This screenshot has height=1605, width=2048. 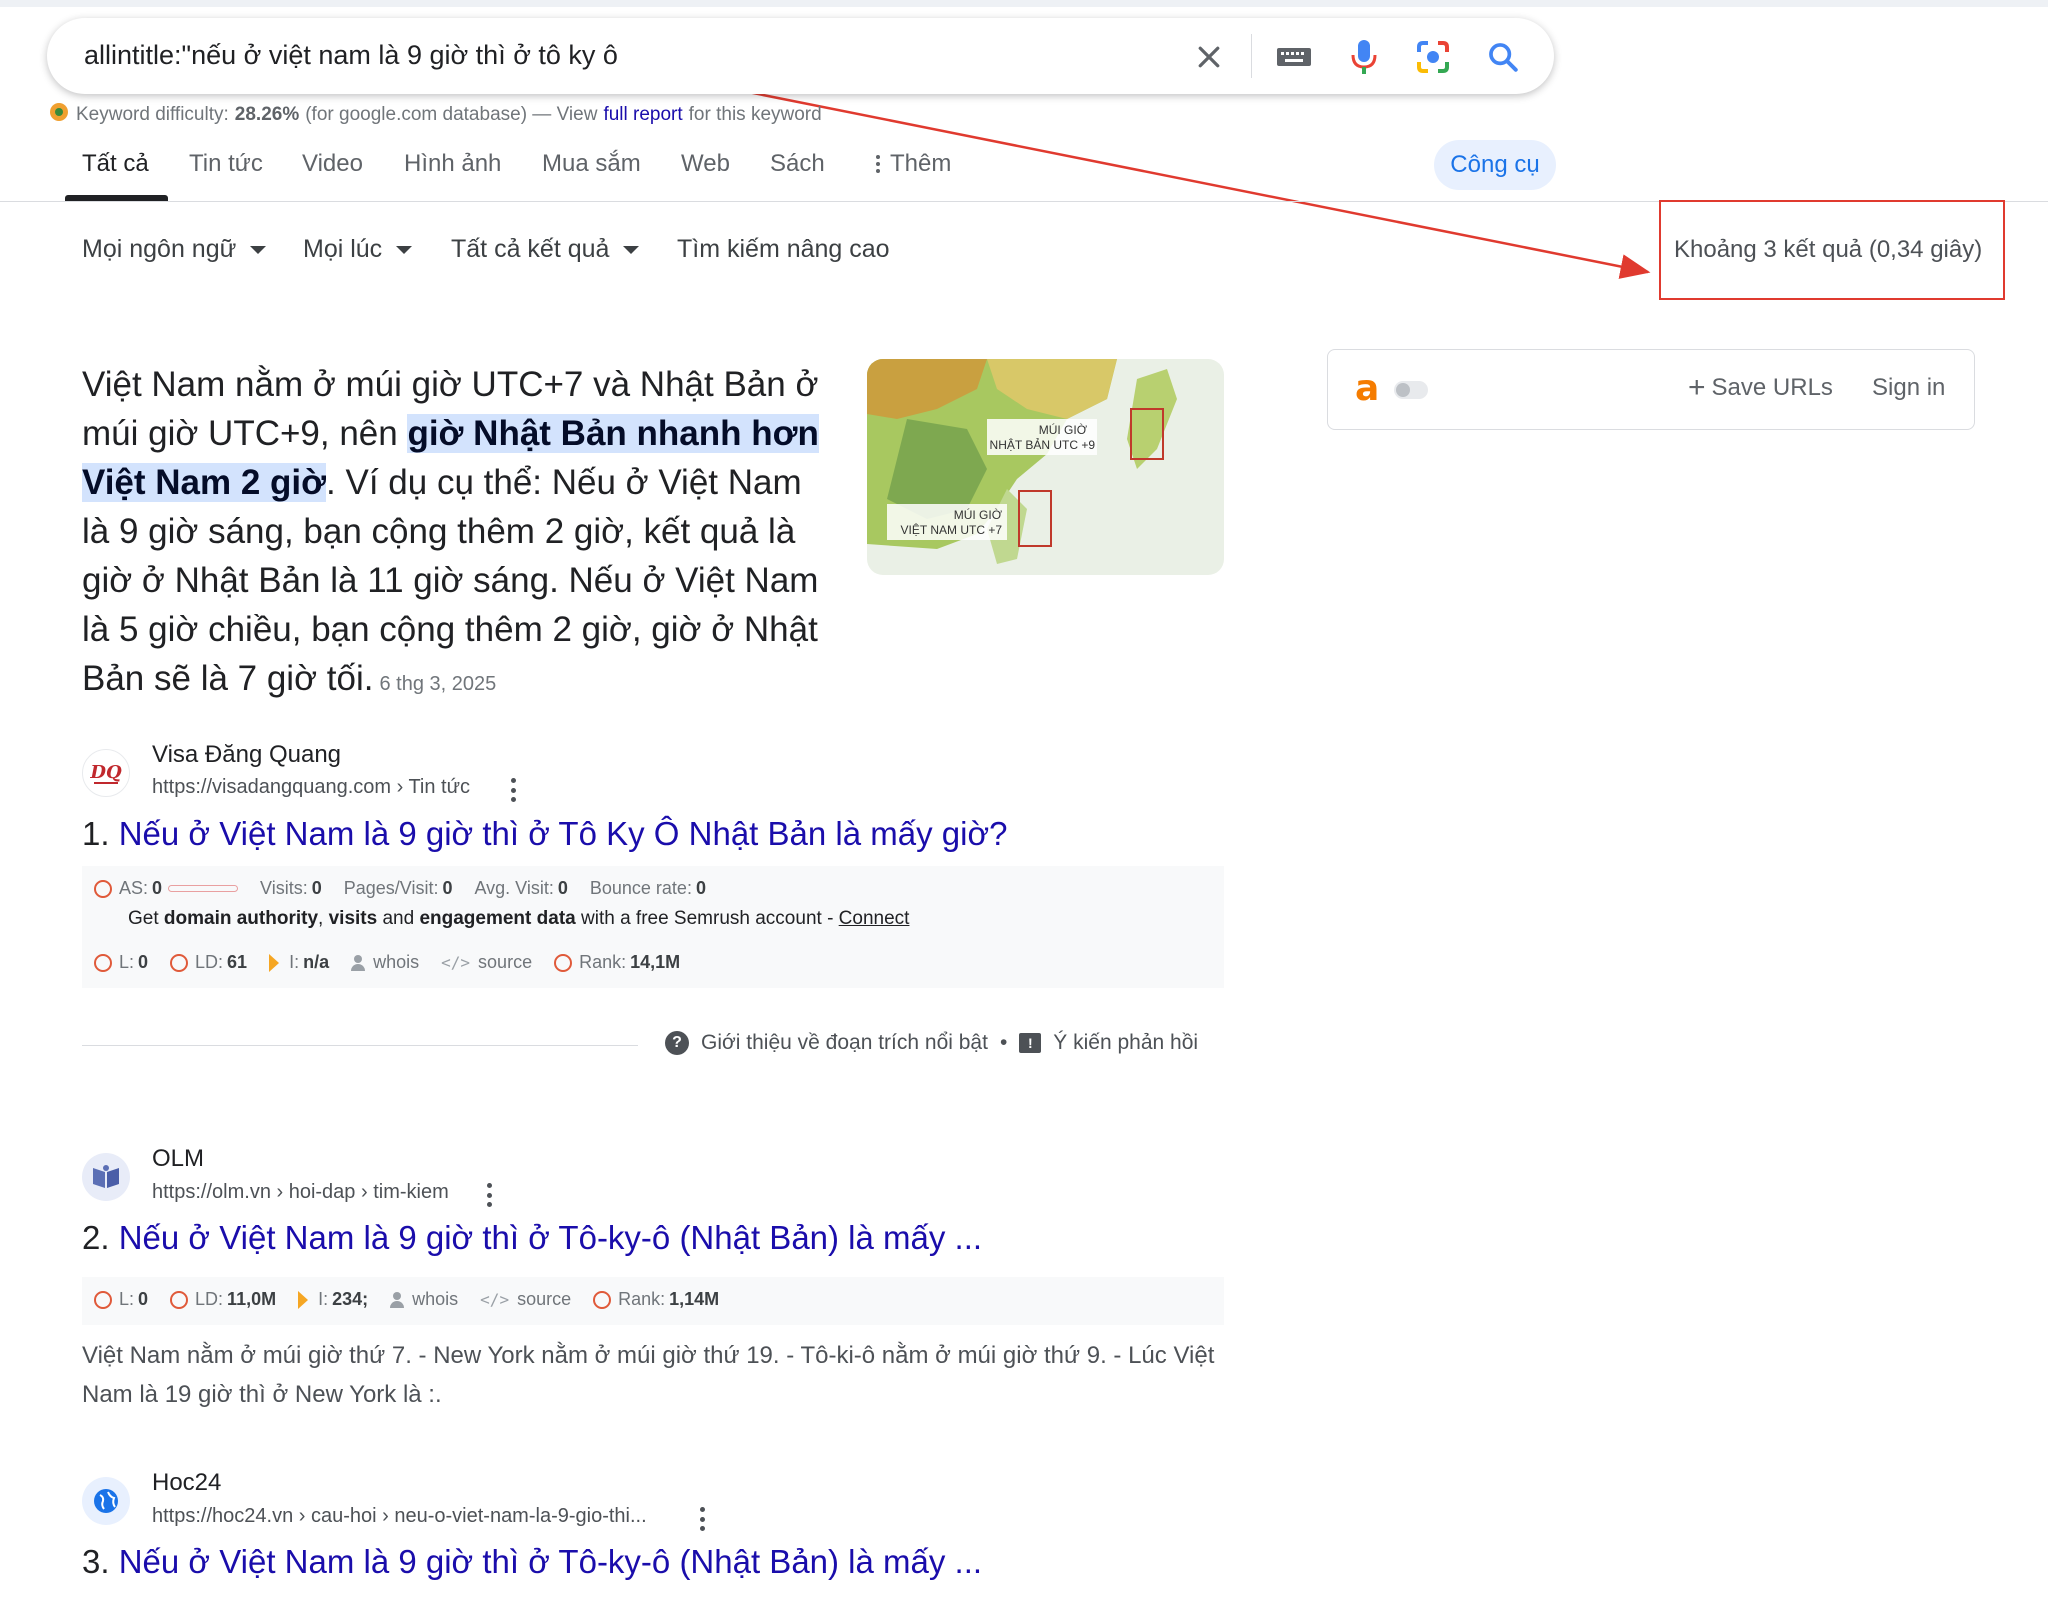 What do you see at coordinates (252, 1299) in the screenshot?
I see `ld-value: 11,0M` at bounding box center [252, 1299].